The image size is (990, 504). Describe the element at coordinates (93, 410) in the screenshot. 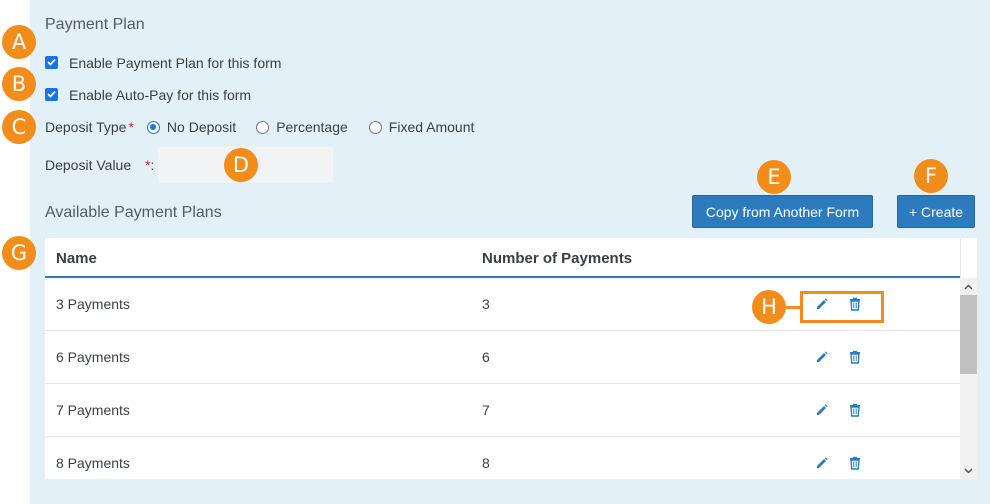

I see `cell-name: 7 Payments` at that location.